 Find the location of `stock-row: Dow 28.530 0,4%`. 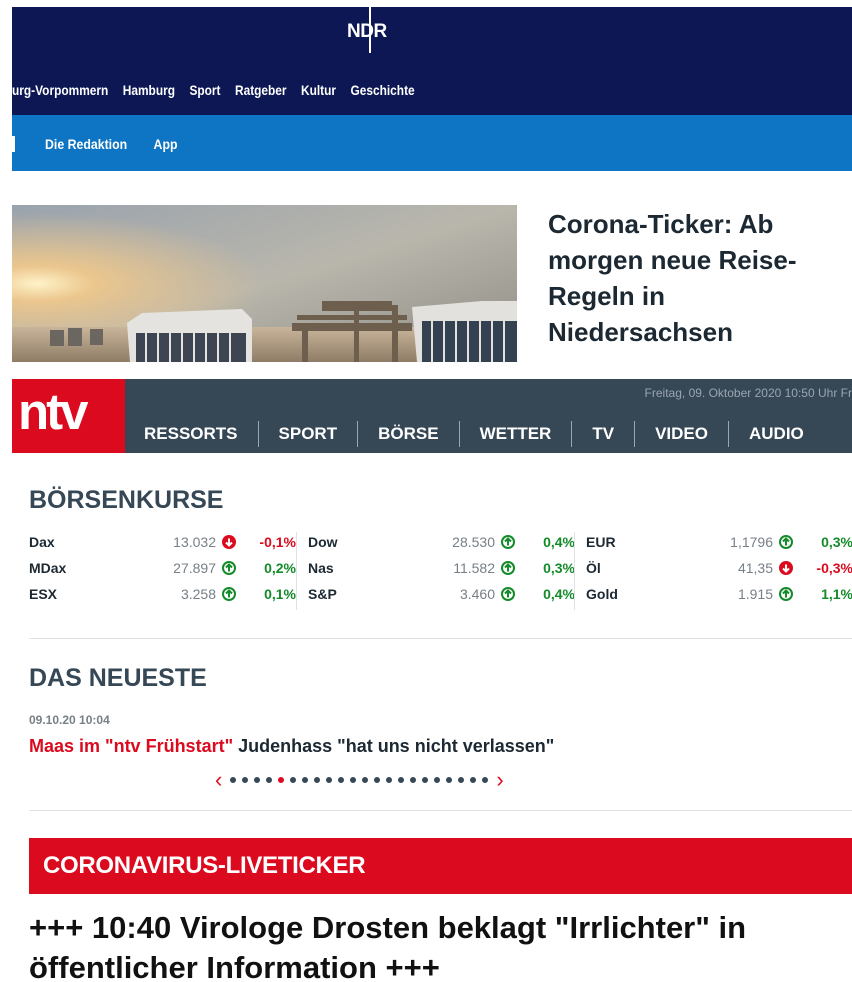

stock-row: Dow 28.530 0,4% is located at coordinates (441, 542).